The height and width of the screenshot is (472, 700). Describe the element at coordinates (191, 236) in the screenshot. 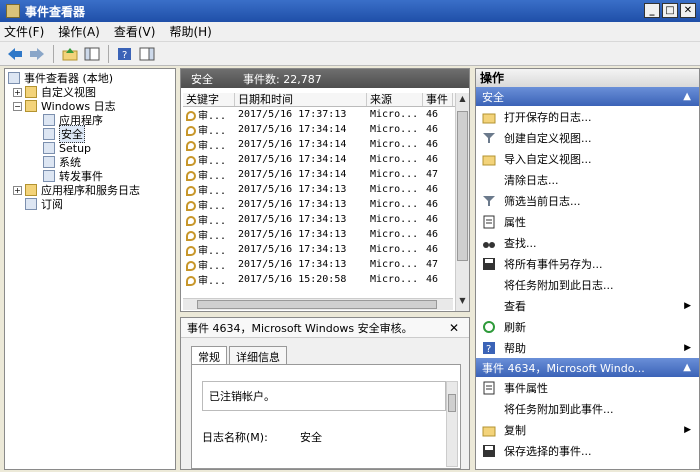

I see `audit-key-icon` at that location.